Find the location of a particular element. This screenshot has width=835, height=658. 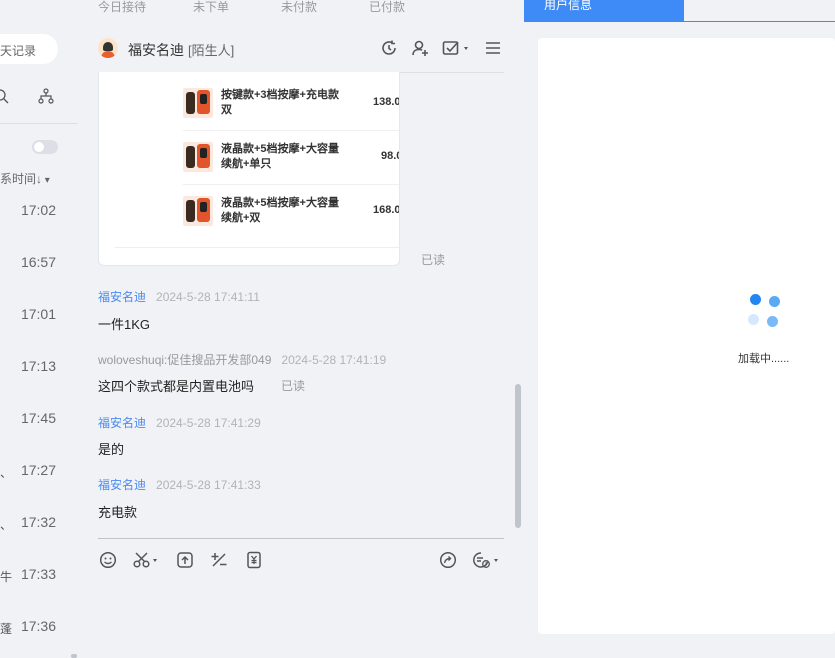

contact-time: 16:57 is located at coordinates (38, 262).